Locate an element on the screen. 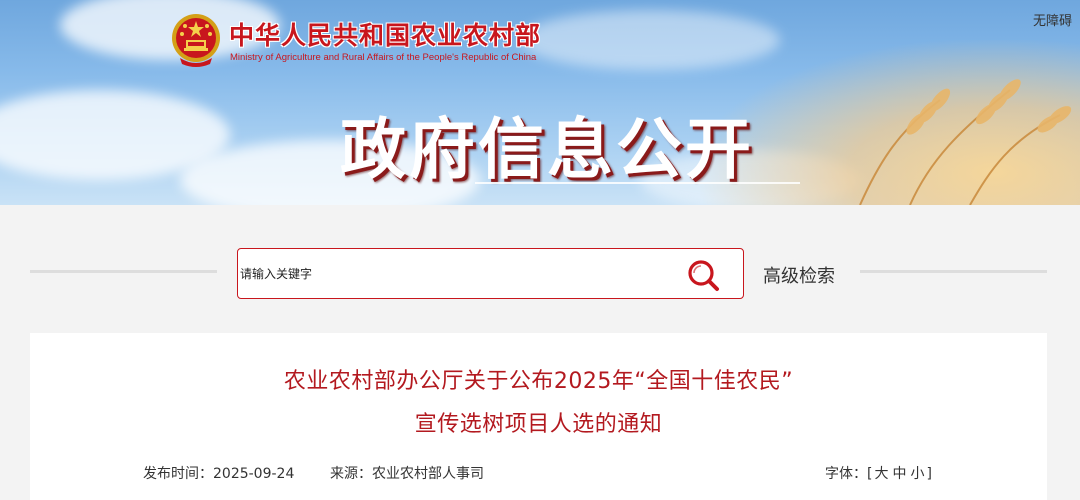  publish-date-label: 发布时间： is located at coordinates (178, 474).